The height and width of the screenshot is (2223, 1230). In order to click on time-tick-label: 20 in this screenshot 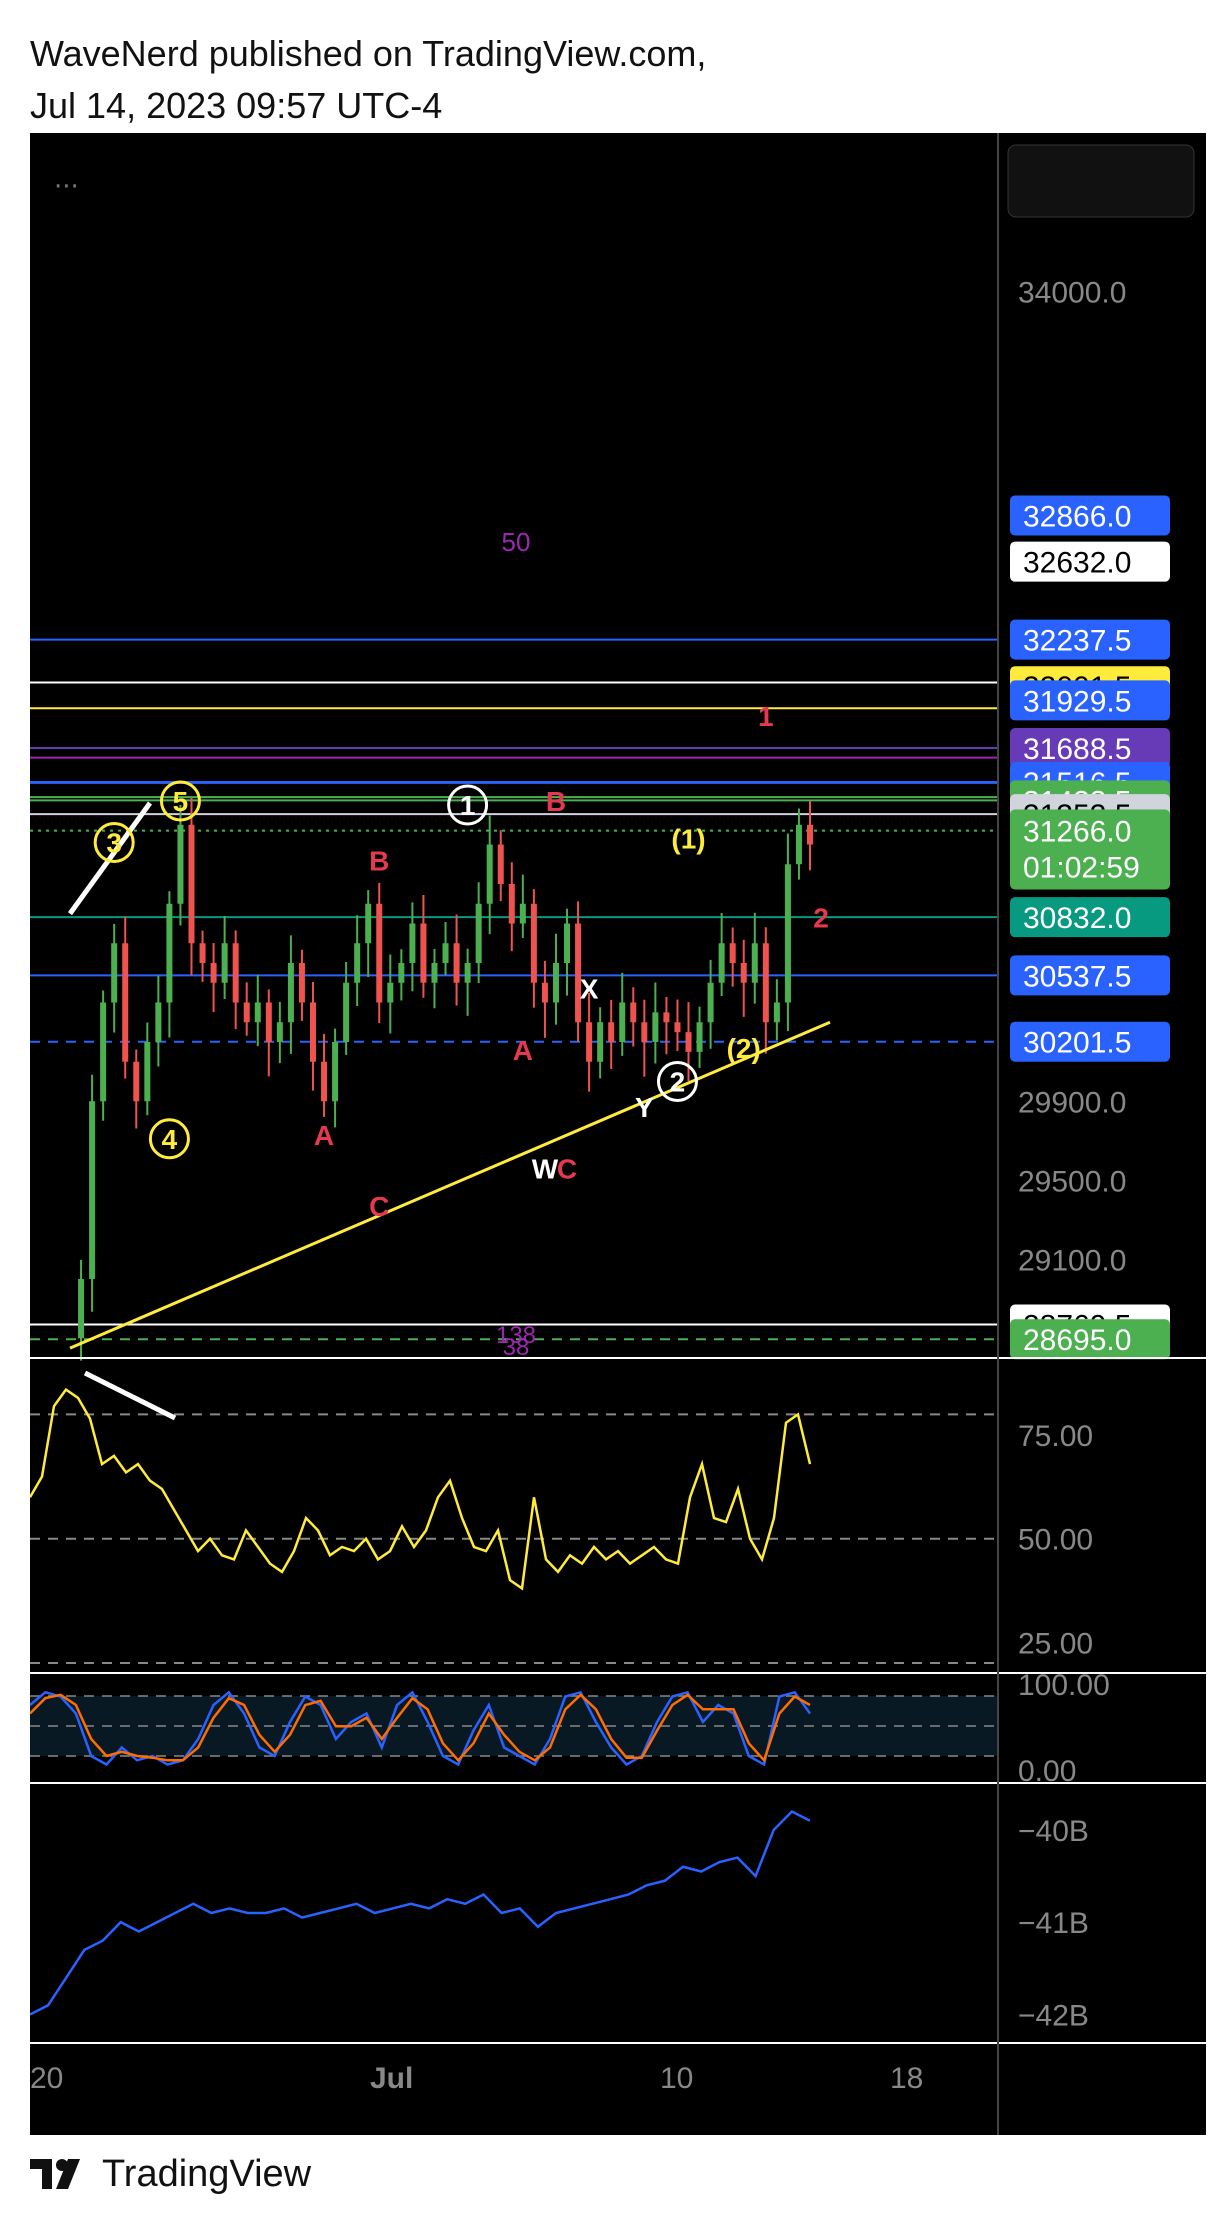, I will do `click(46, 2078)`.